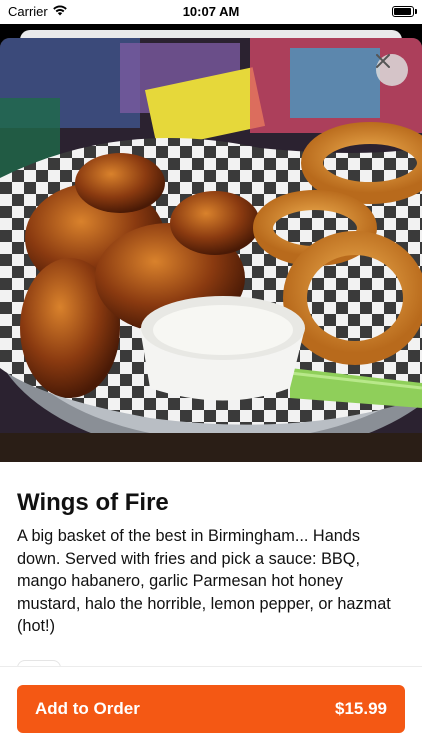 The height and width of the screenshot is (750, 422). I want to click on battery-cap, so click(416, 11).